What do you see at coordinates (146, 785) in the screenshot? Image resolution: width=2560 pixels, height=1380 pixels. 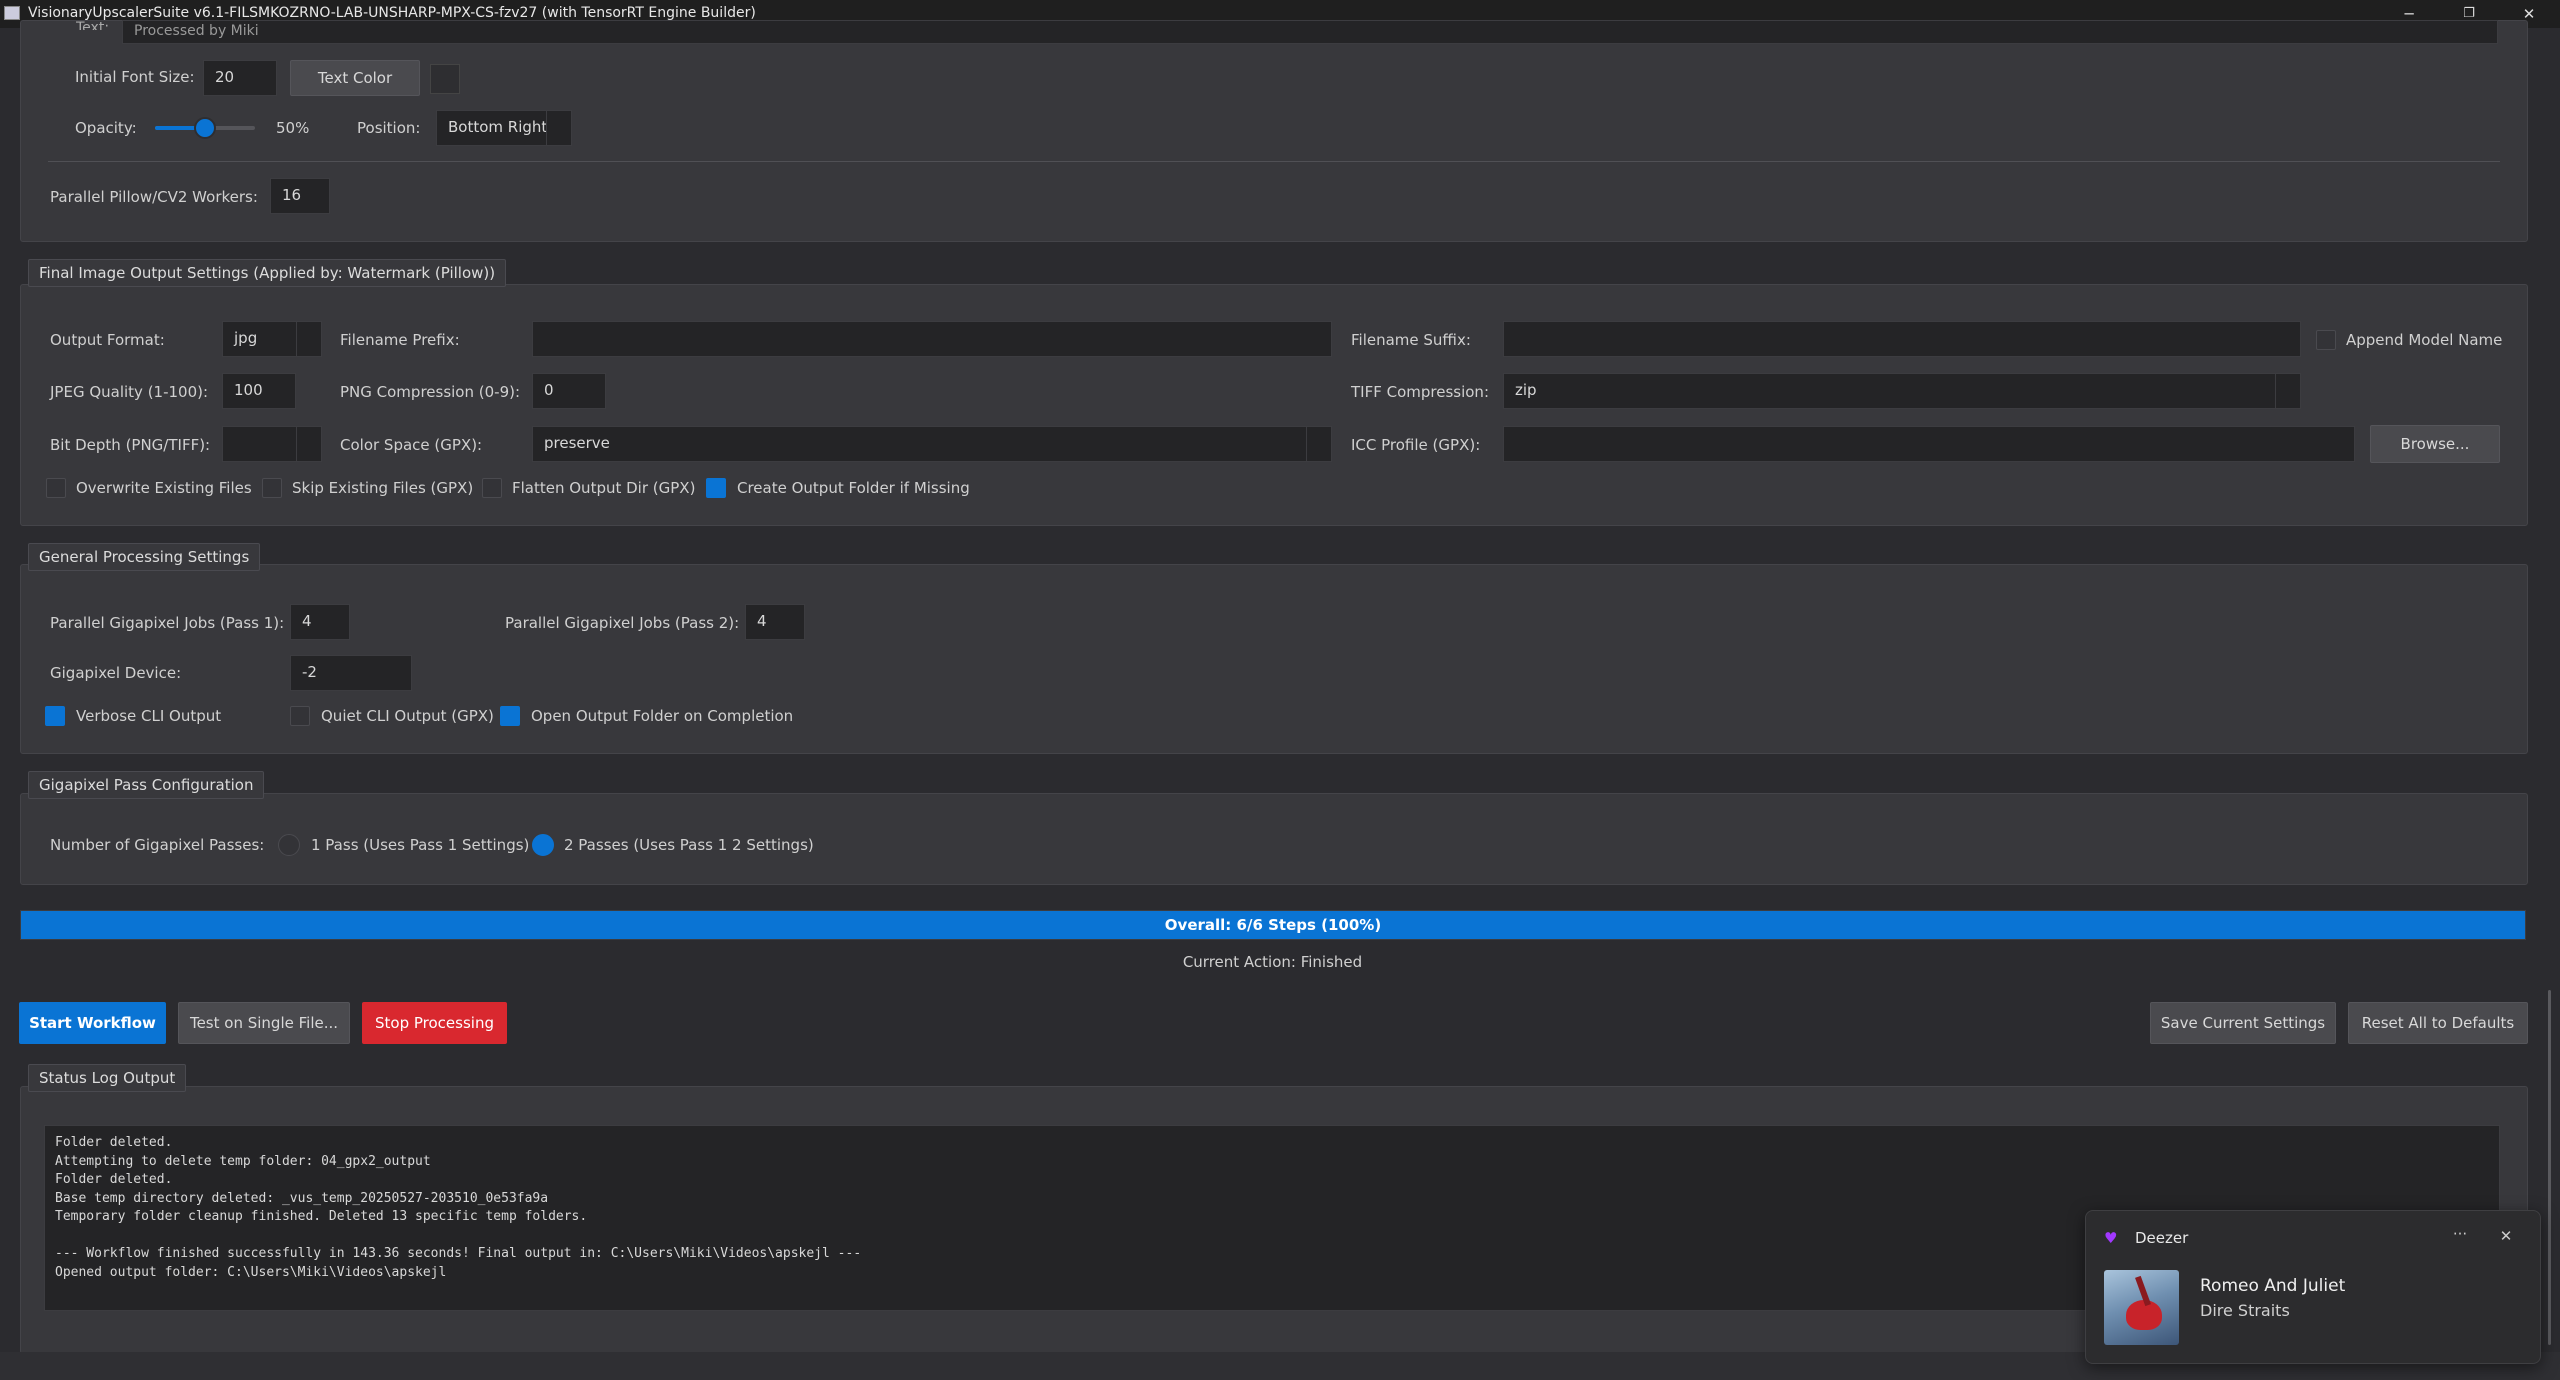 I see `pass-config-legend: Gigapixel Pass Configuration` at bounding box center [146, 785].